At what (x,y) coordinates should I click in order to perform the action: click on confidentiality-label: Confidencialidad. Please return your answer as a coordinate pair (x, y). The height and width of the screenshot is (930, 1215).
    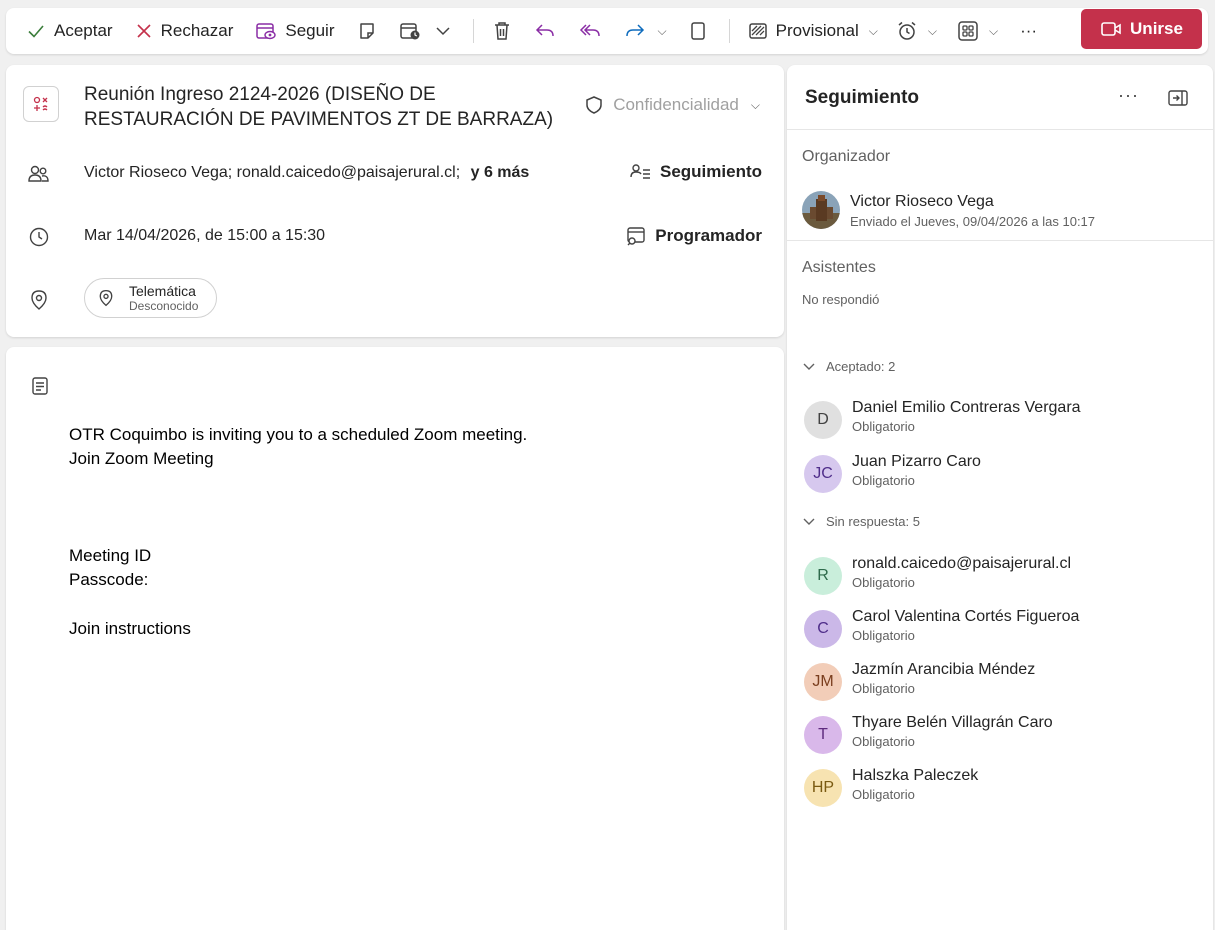
    Looking at the image, I should click on (676, 104).